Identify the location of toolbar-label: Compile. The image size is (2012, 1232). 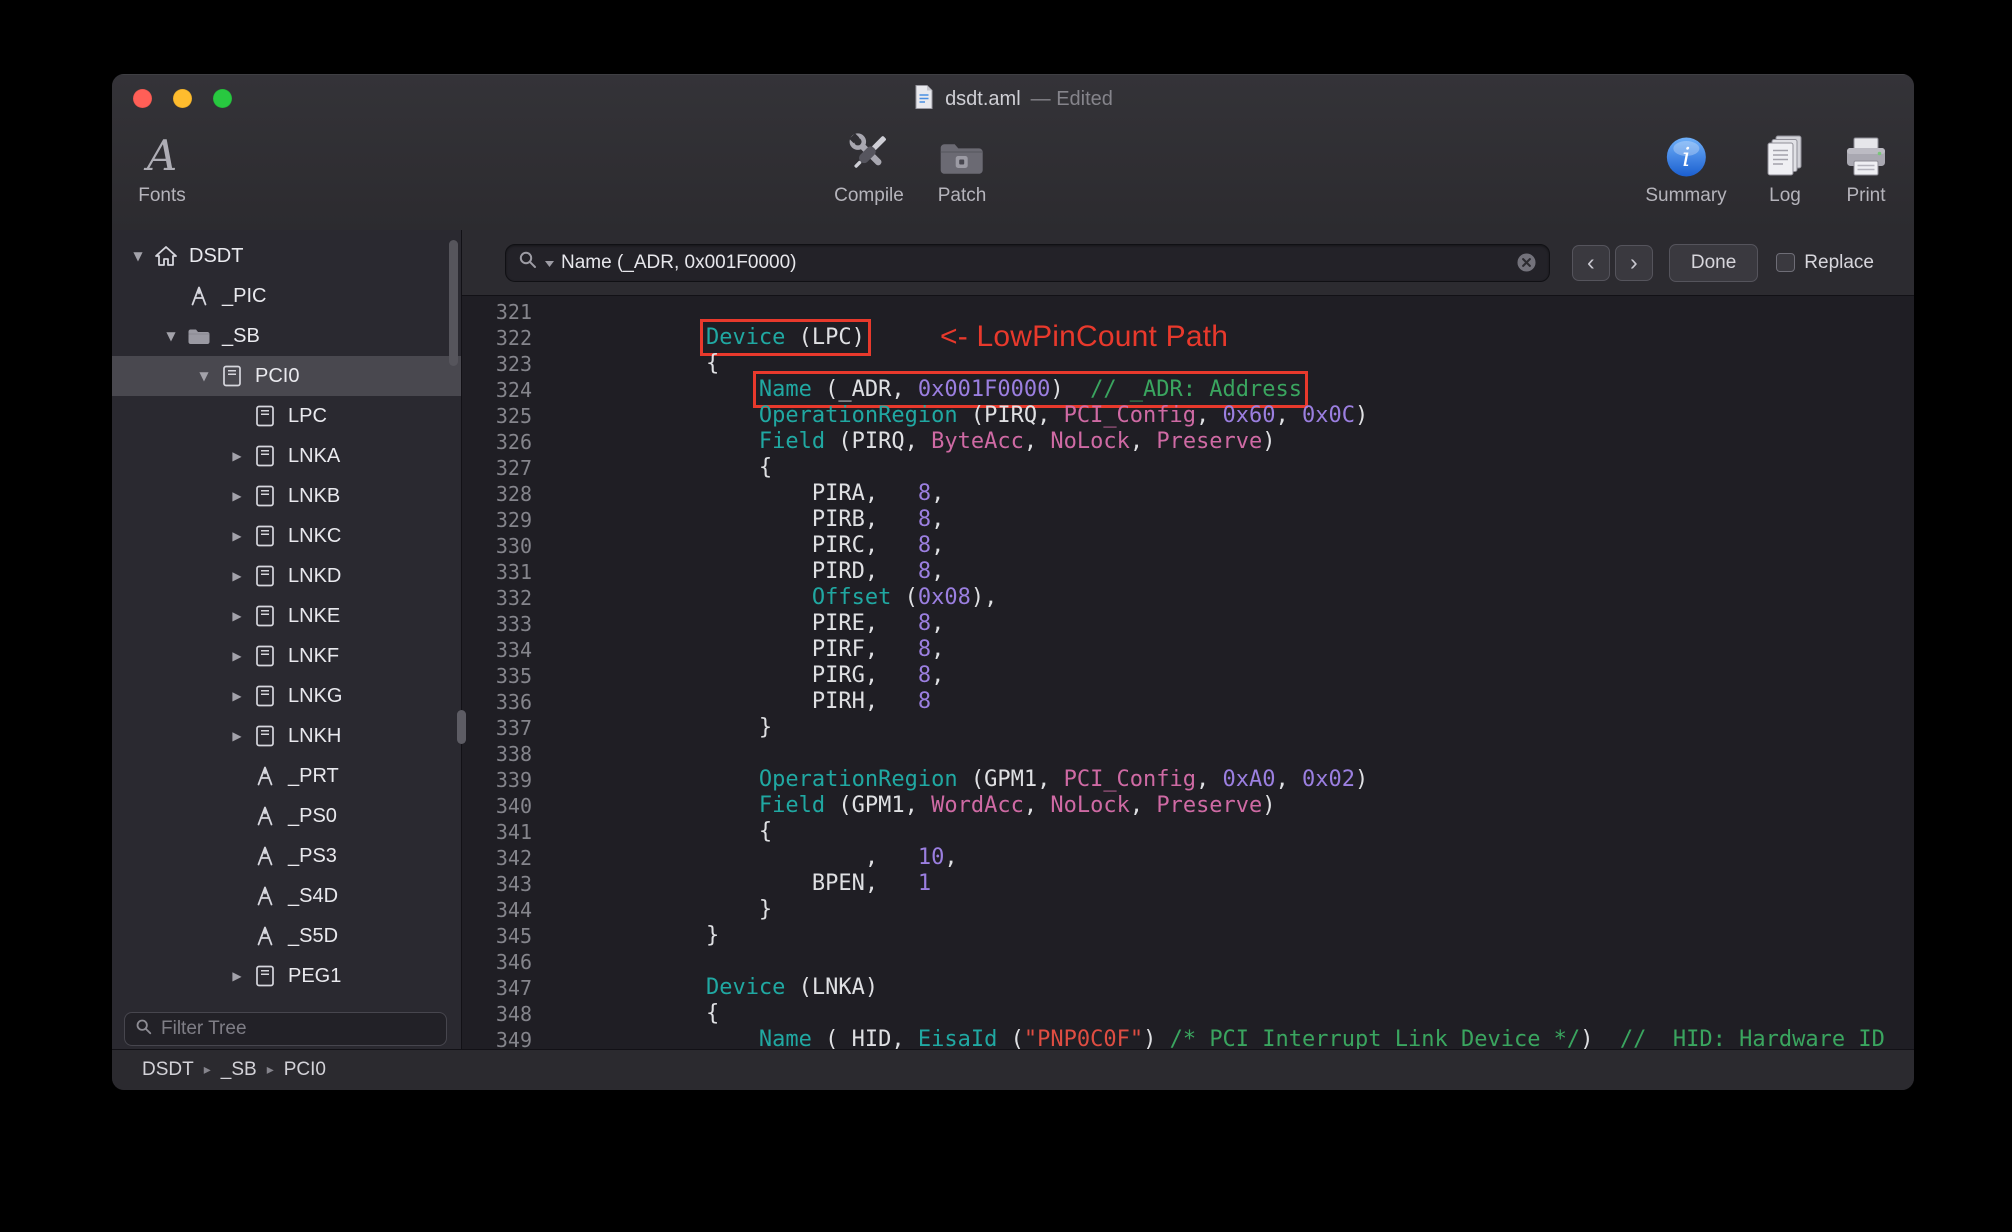
(869, 195).